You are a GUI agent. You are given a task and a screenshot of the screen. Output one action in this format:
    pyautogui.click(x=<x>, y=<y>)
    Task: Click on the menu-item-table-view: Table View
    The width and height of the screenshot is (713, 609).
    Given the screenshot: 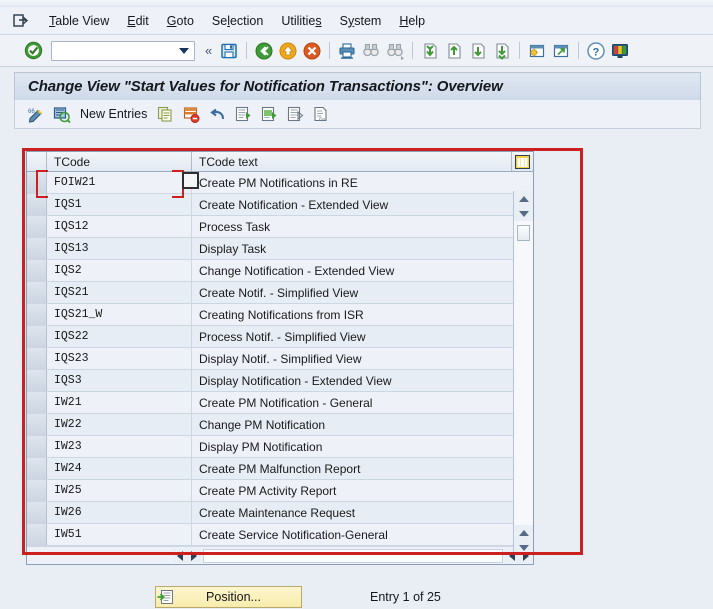 What is the action you would take?
    pyautogui.click(x=79, y=21)
    